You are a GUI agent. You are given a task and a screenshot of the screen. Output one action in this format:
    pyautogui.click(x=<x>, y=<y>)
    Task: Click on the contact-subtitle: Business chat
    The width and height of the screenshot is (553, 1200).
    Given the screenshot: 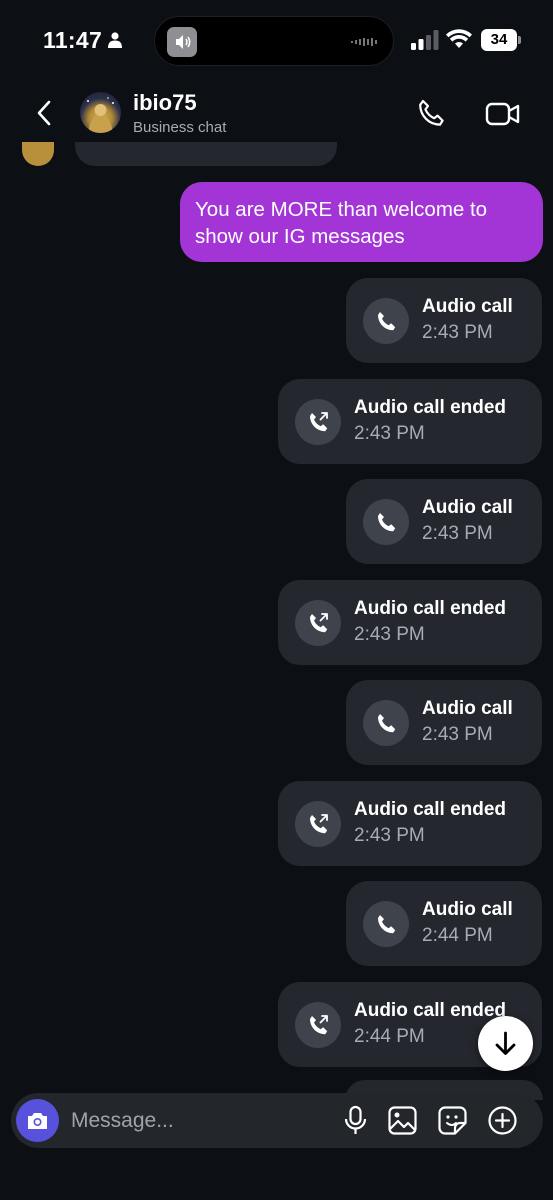 What is the action you would take?
    pyautogui.click(x=180, y=127)
    